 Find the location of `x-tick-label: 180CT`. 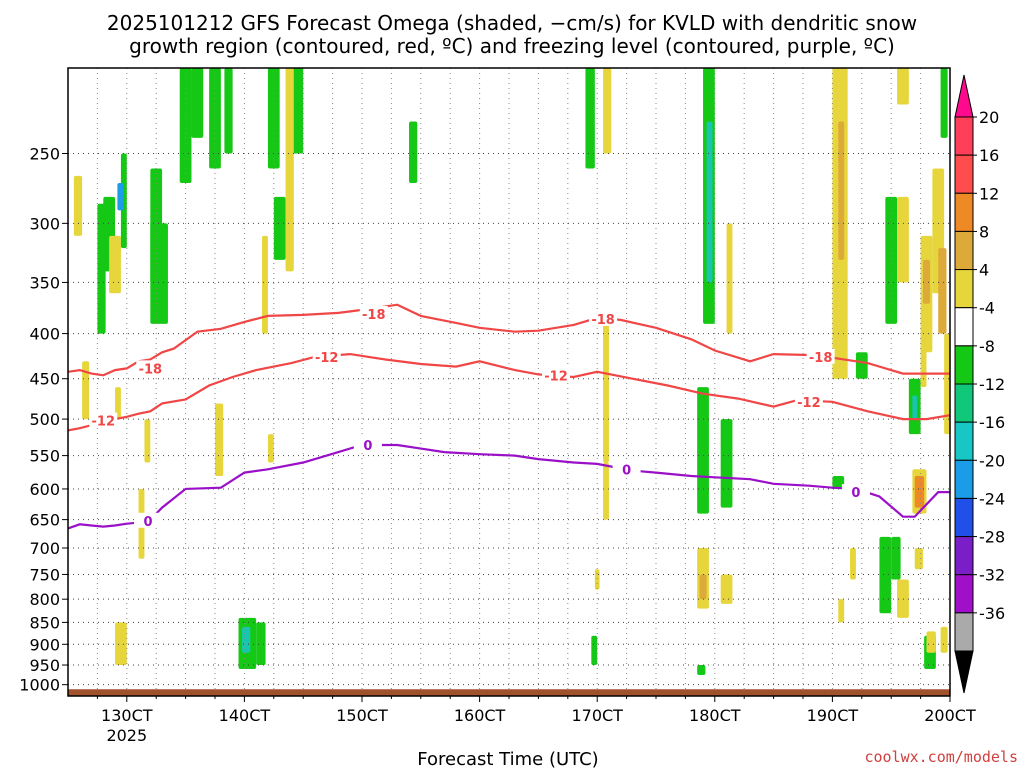

x-tick-label: 180CT is located at coordinates (715, 715).